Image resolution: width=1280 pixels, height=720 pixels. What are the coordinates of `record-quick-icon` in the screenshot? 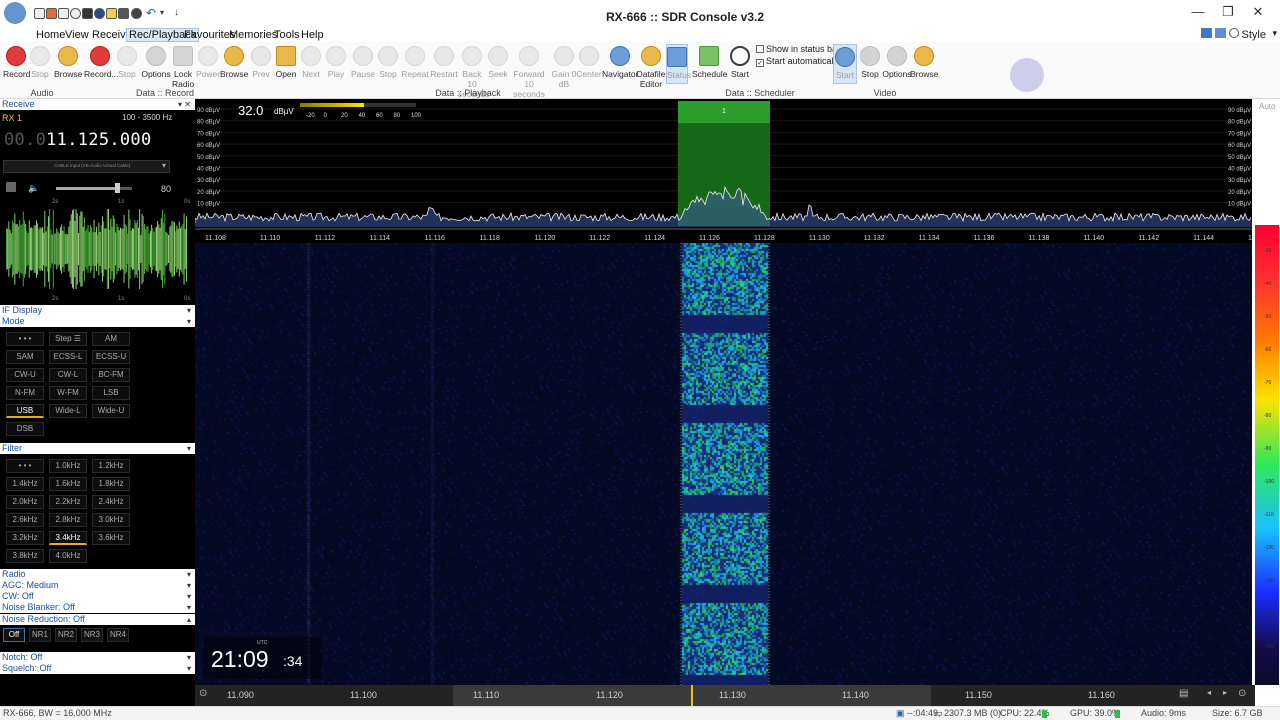 It's located at (87, 13).